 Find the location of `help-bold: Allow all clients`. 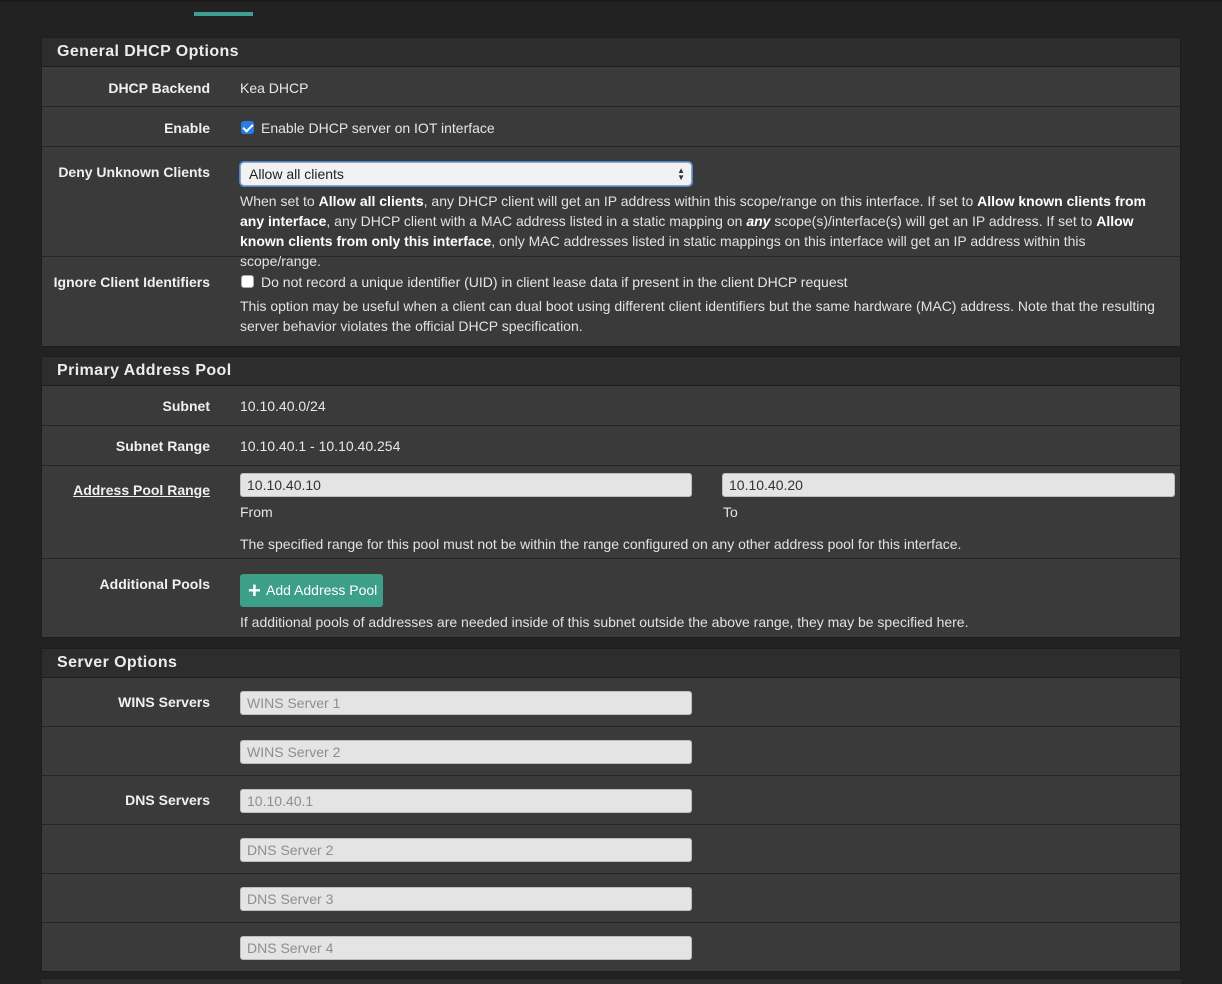

help-bold: Allow all clients is located at coordinates (371, 201).